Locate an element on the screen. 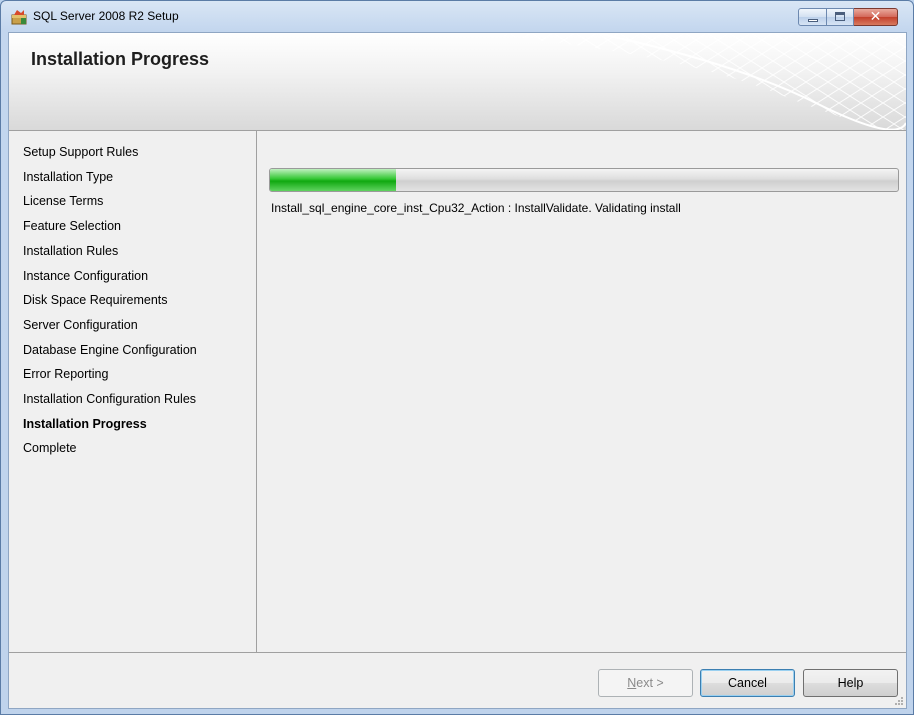 Image resolution: width=914 pixels, height=715 pixels. cancel-button: Cancel is located at coordinates (747, 683).